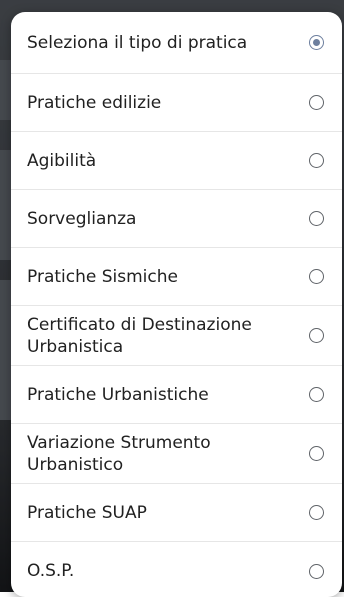 The width and height of the screenshot is (344, 597). I want to click on option-pratiche-sismiche: Pratiche Sismiche, so click(176, 277).